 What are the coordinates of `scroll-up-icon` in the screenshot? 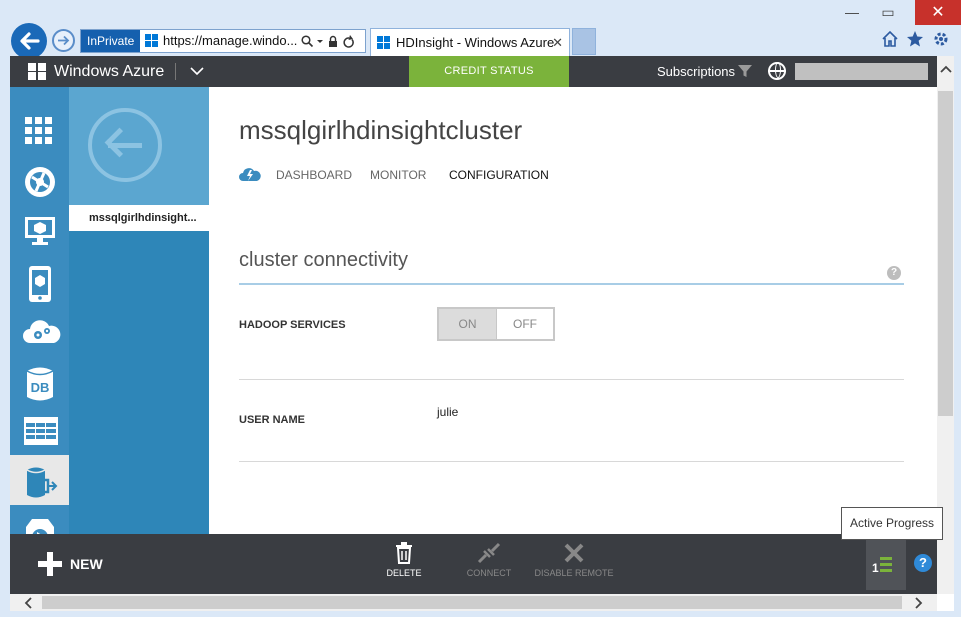 It's located at (945, 69).